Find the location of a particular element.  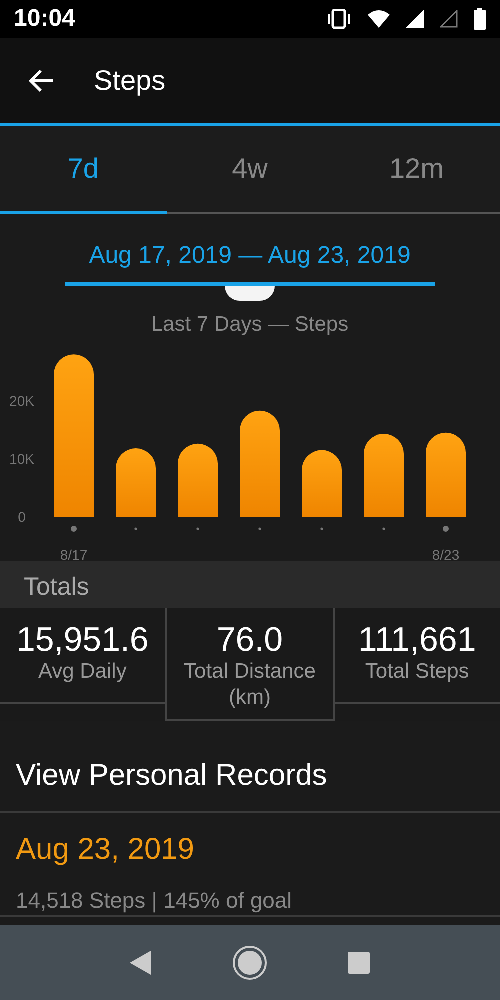

stat-value: 111,661 is located at coordinates (417, 640).